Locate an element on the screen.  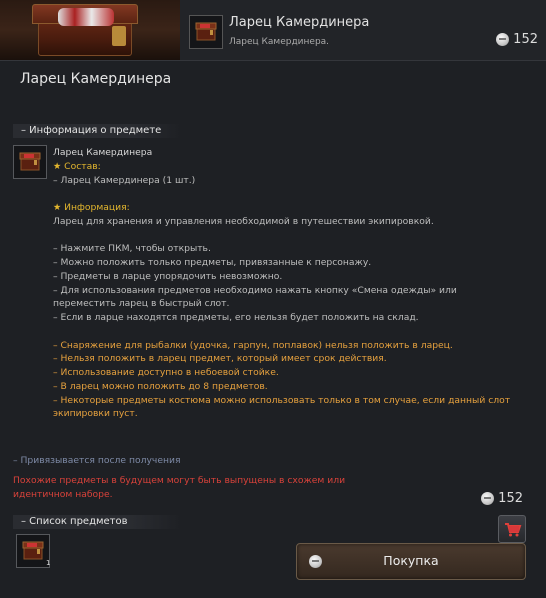
chest-image-clothes is located at coordinates (86, 17).